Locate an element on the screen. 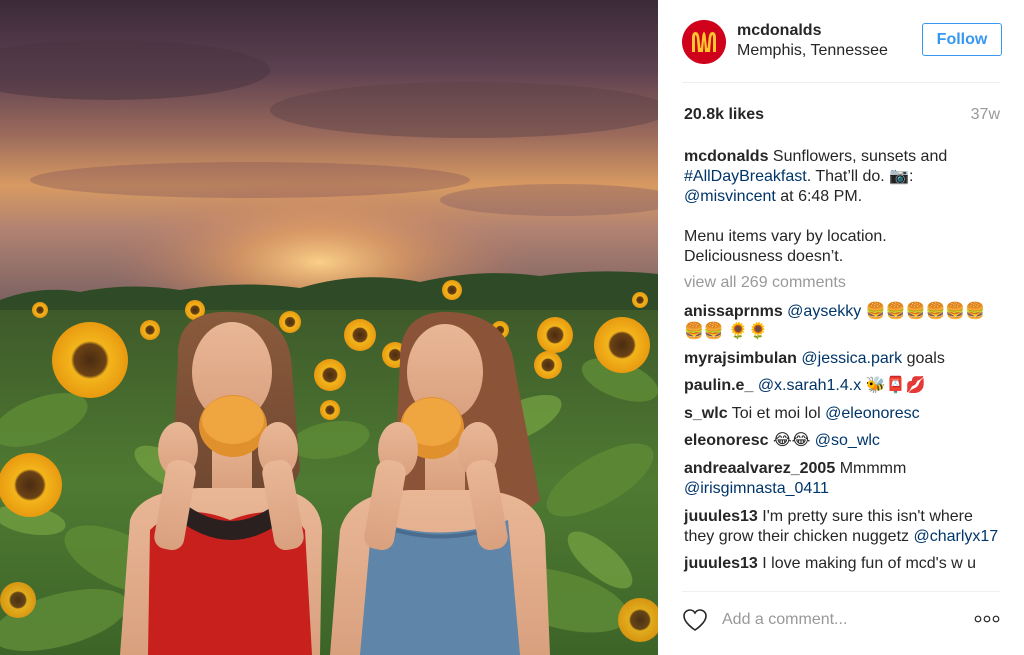 The width and height of the screenshot is (1024, 655). heart-icon is located at coordinates (695, 620).